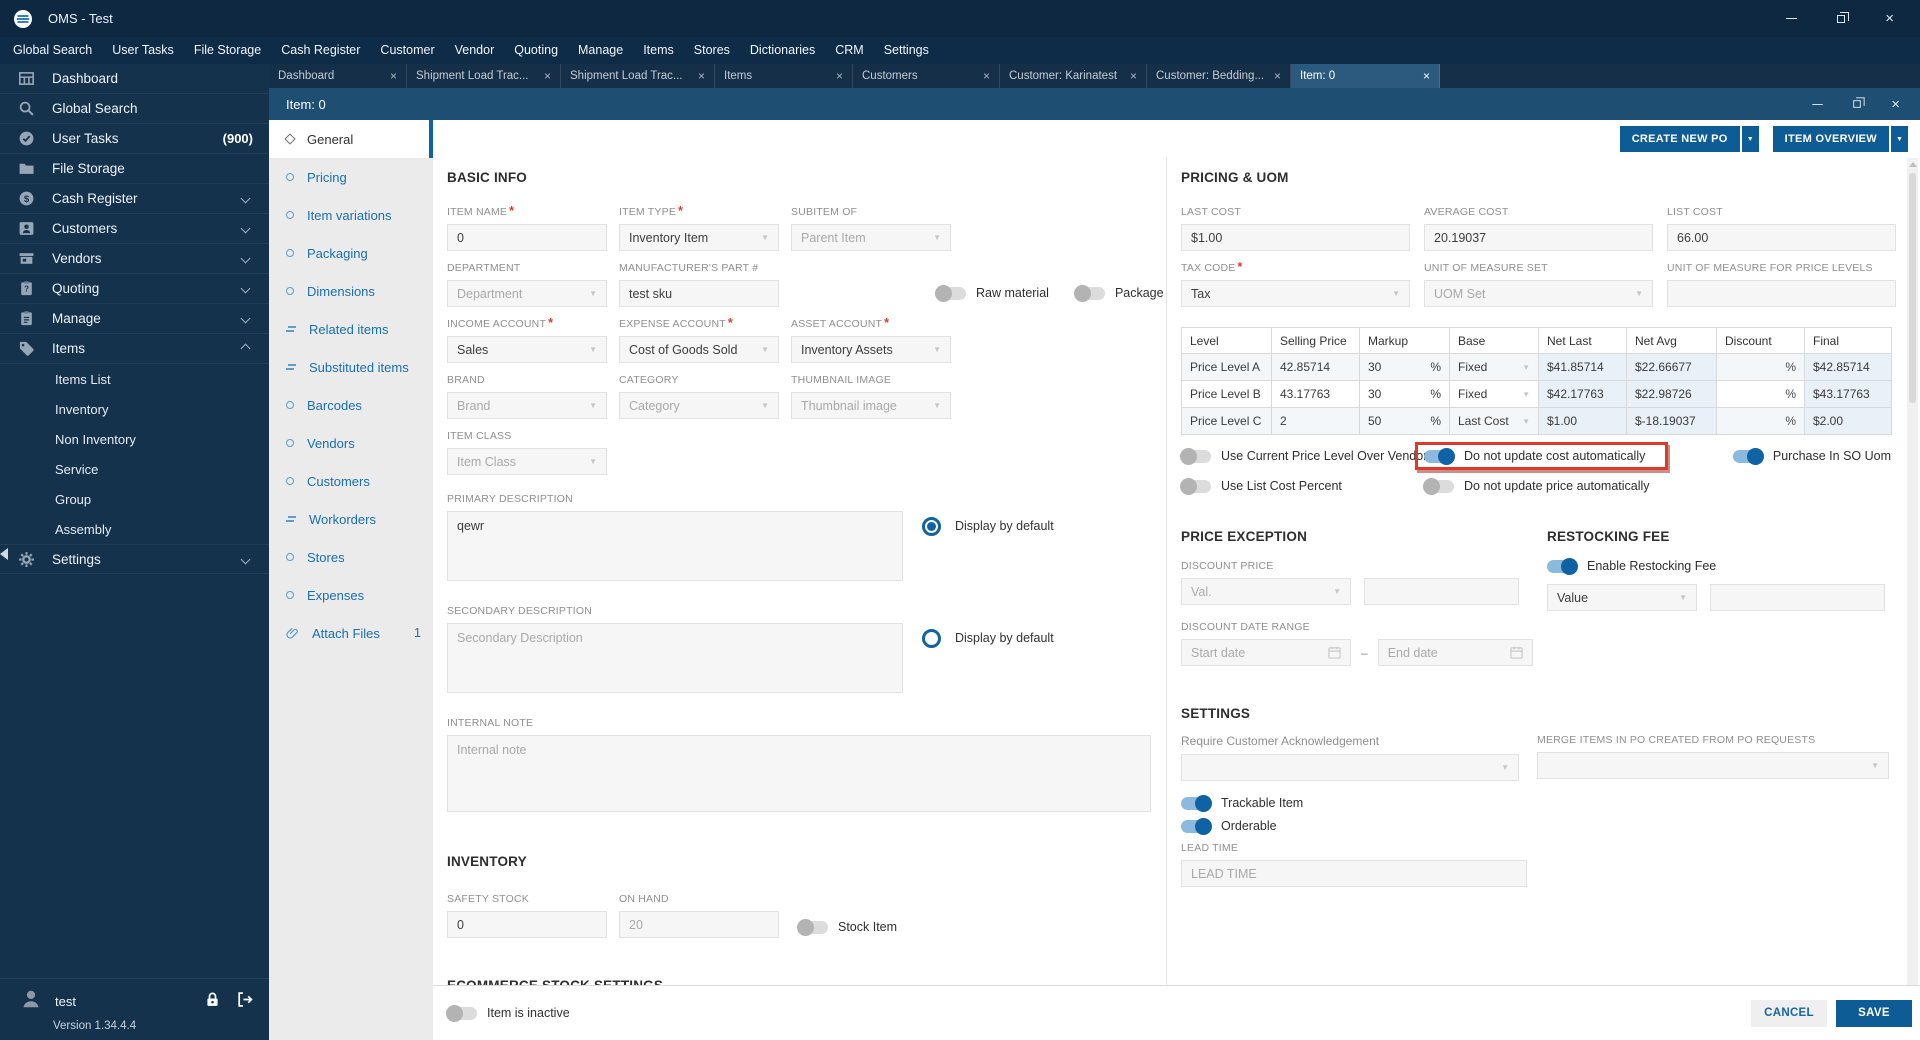 The height and width of the screenshot is (1040, 1920). I want to click on list-cost-input: 66.00, so click(1781, 237).